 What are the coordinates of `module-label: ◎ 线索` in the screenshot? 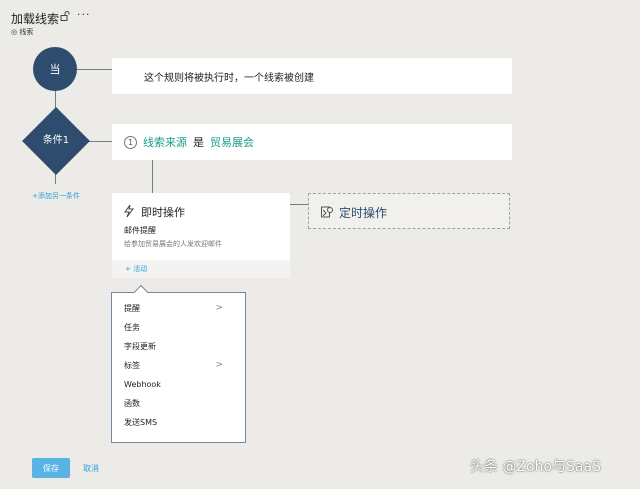 It's located at (22, 32).